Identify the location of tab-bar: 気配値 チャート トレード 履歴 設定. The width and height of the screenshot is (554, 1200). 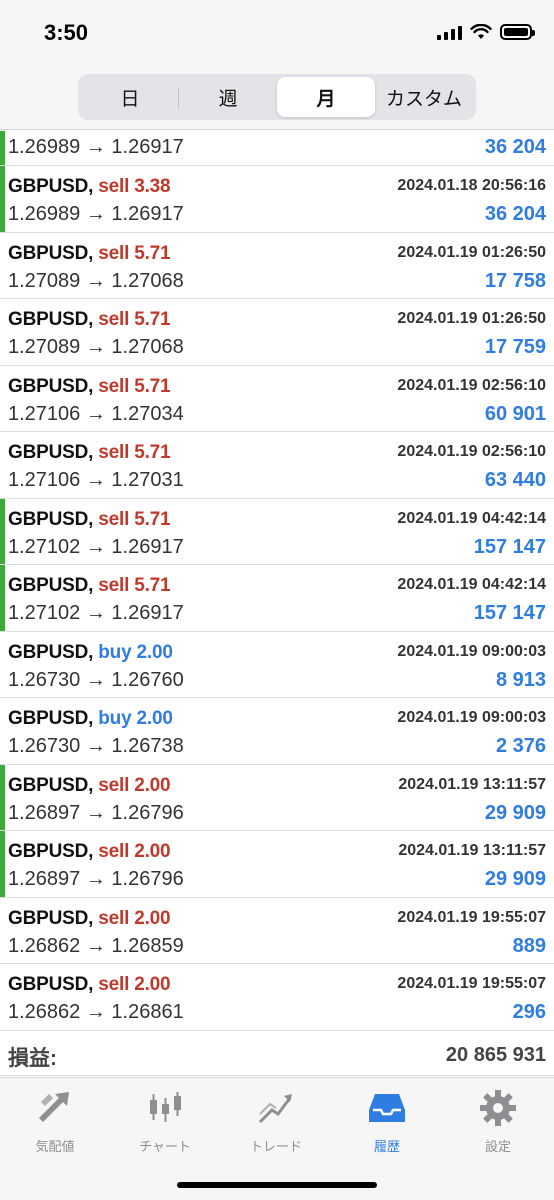
(277, 1138).